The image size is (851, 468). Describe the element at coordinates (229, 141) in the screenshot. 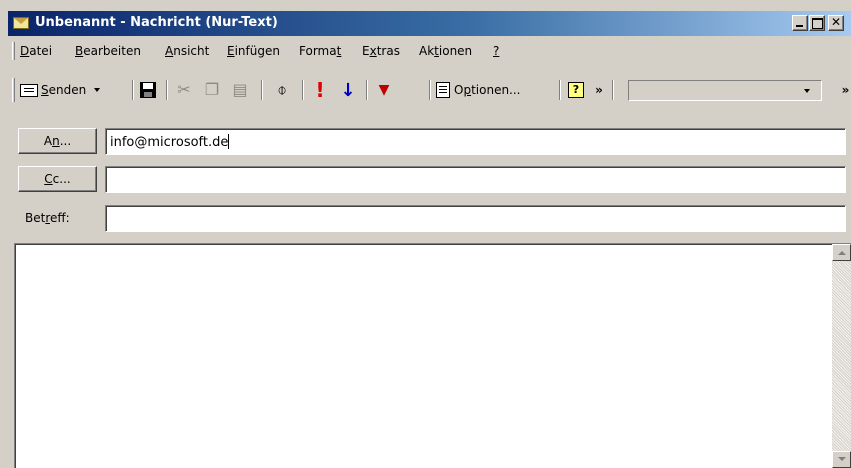

I see `text-caret` at that location.